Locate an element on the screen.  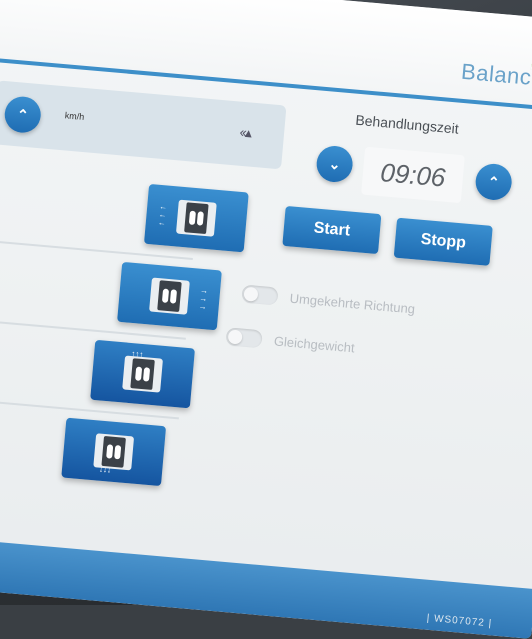
brand-name: BalanceTu is located at coordinates (496, 76).